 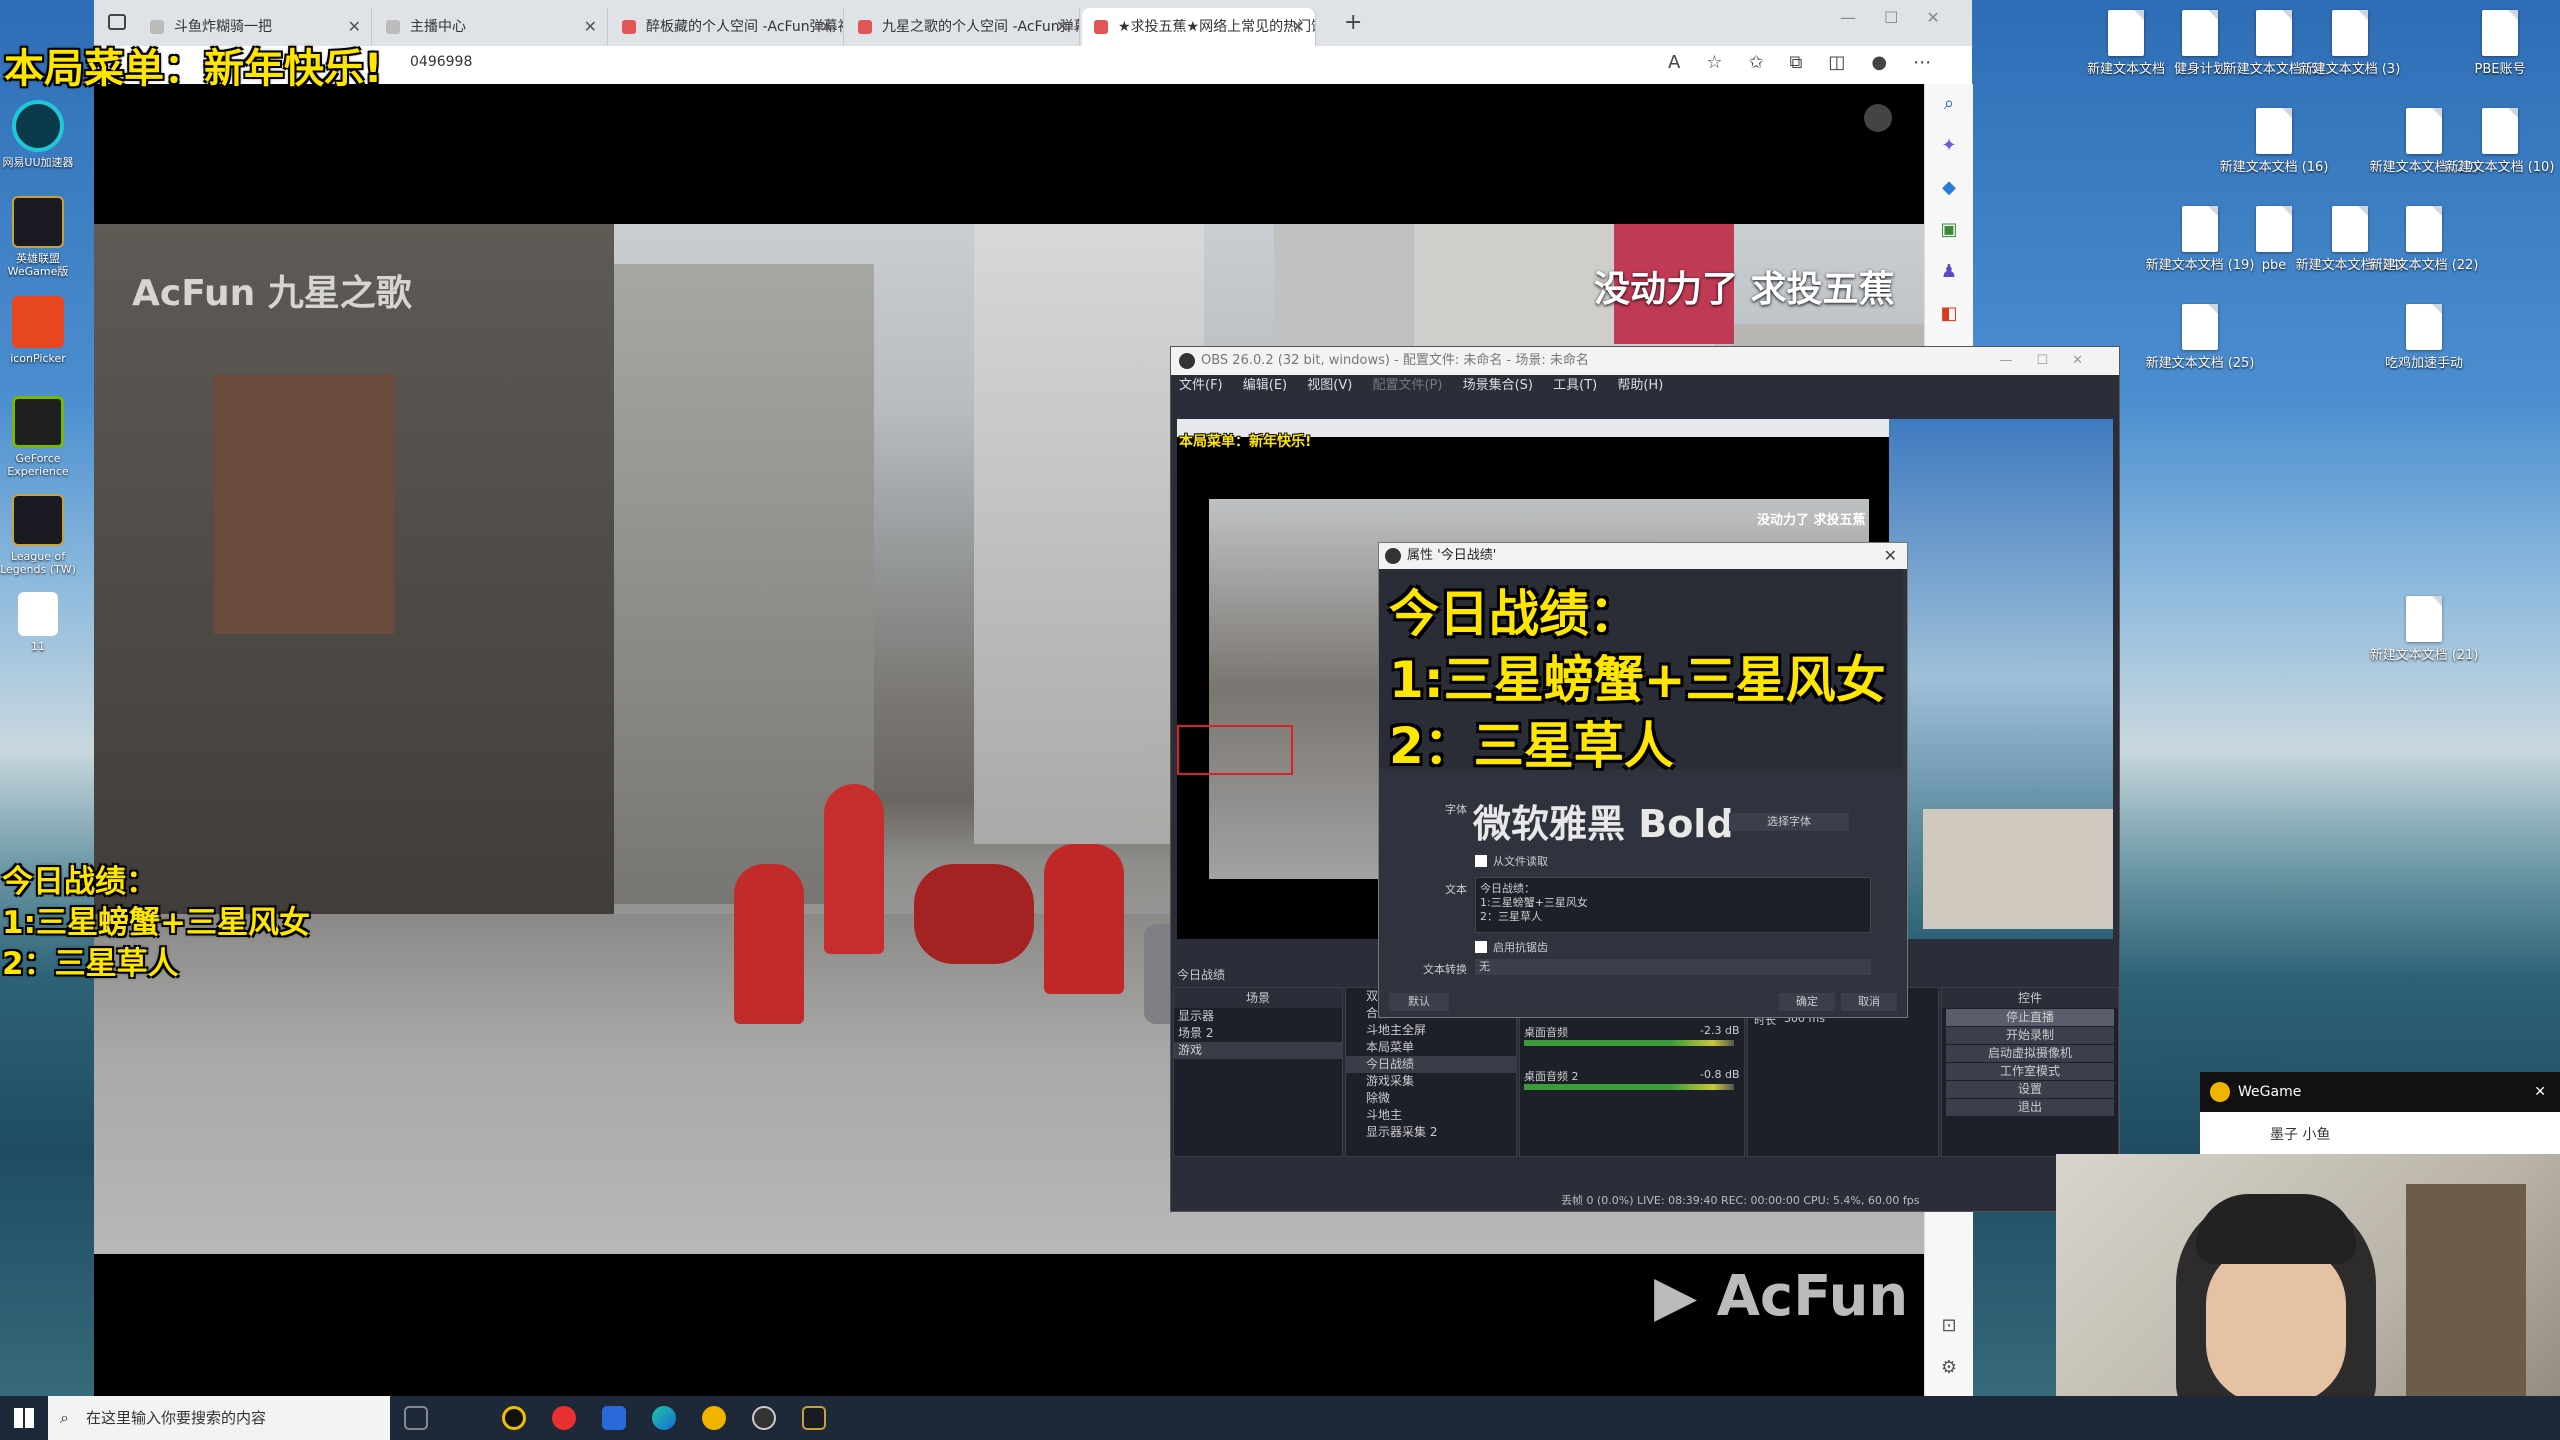 What do you see at coordinates (1265, 385) in the screenshot?
I see `menu-edit: 编辑(E)` at bounding box center [1265, 385].